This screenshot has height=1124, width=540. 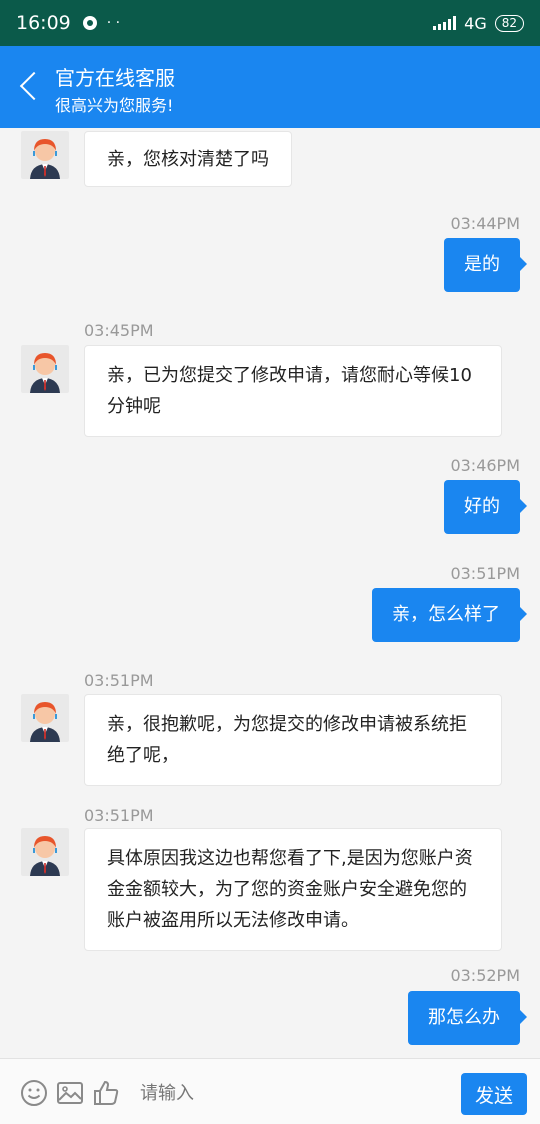 I want to click on message-timestamp: 03:44PM, so click(x=485, y=223).